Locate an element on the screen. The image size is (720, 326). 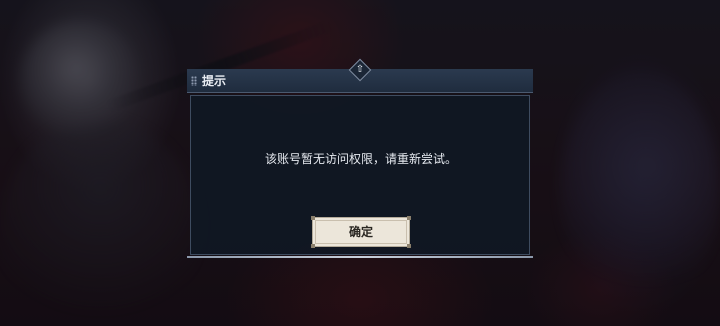
dialog-message: 该账号暂无访问权限，请重新尝试。 is located at coordinates (360, 159).